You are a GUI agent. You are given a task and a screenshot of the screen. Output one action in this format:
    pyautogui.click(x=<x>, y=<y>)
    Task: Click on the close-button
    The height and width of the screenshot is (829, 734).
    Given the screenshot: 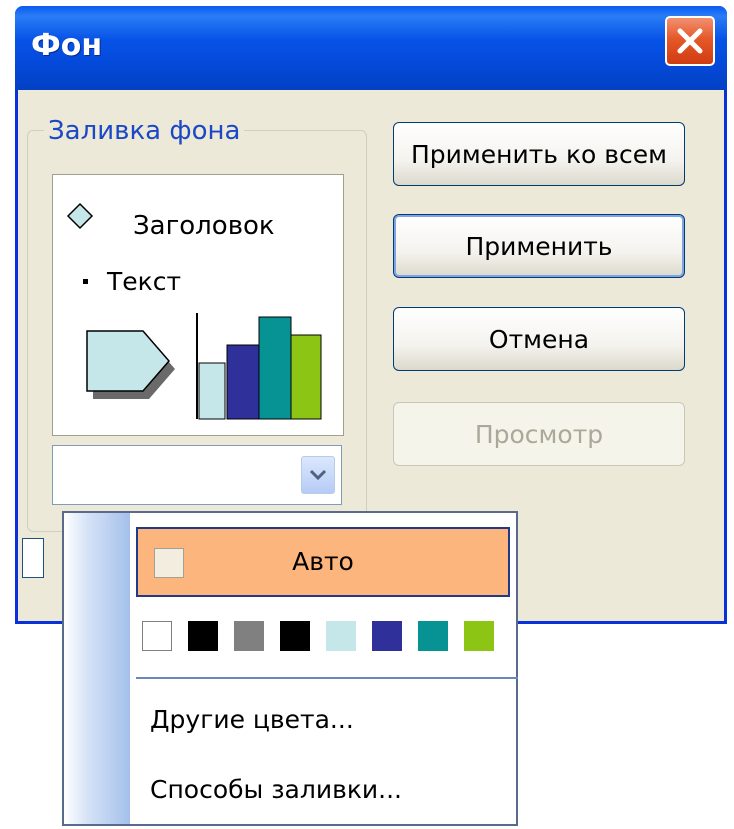 What is the action you would take?
    pyautogui.click(x=690, y=41)
    